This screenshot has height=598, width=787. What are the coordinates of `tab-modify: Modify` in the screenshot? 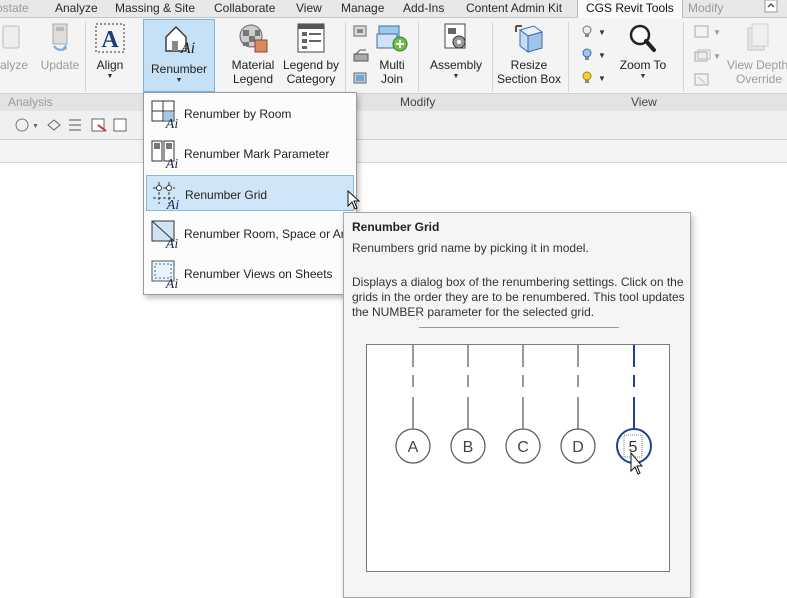 It's located at (705, 8).